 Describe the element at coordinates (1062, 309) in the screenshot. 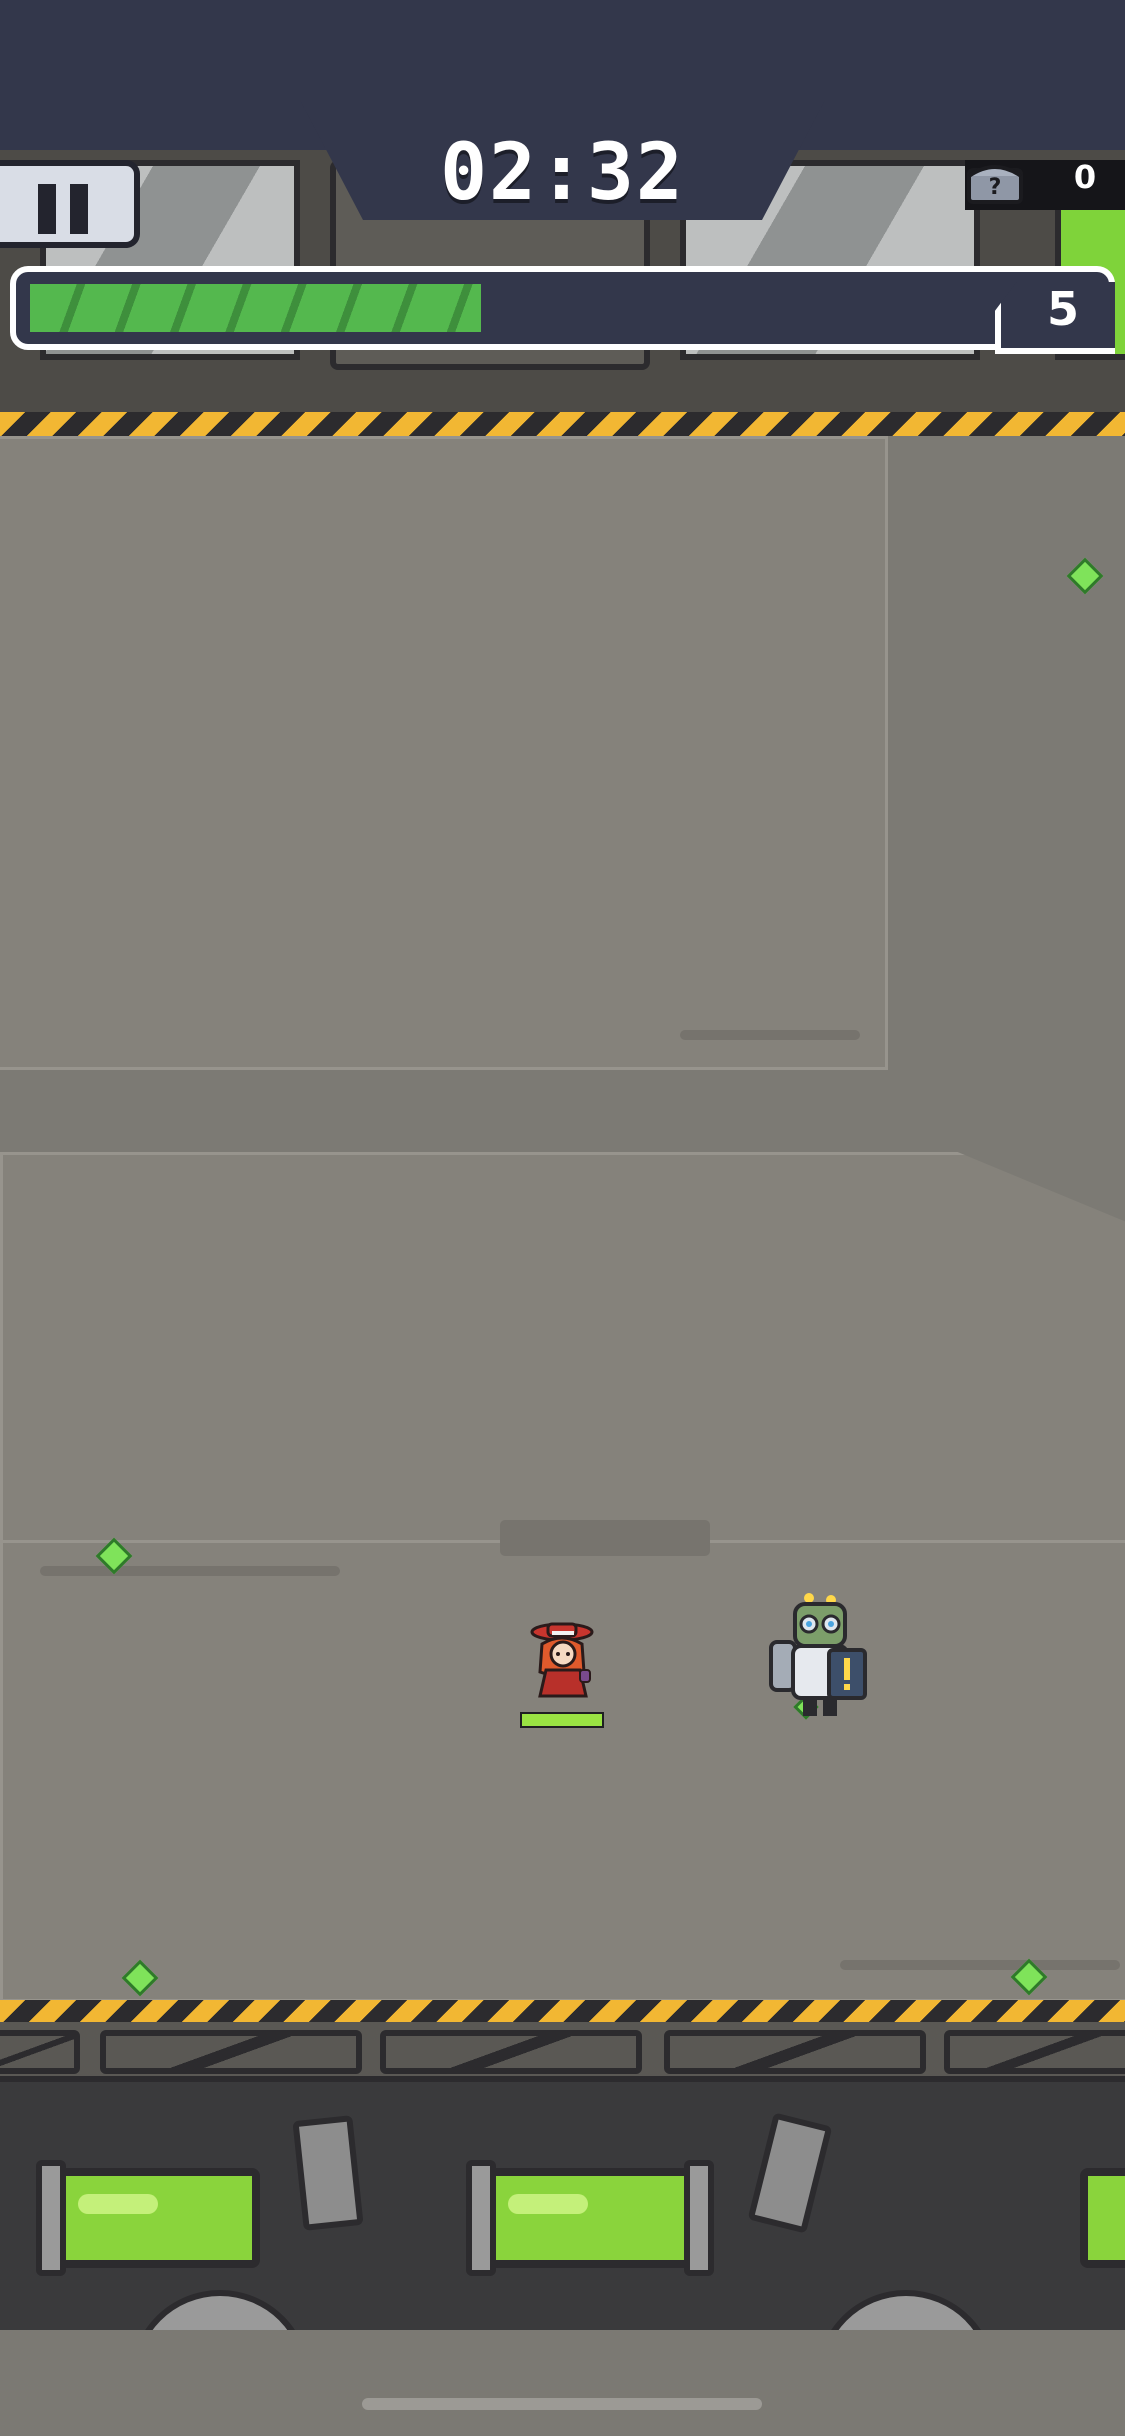

I see `level-number: 5` at that location.